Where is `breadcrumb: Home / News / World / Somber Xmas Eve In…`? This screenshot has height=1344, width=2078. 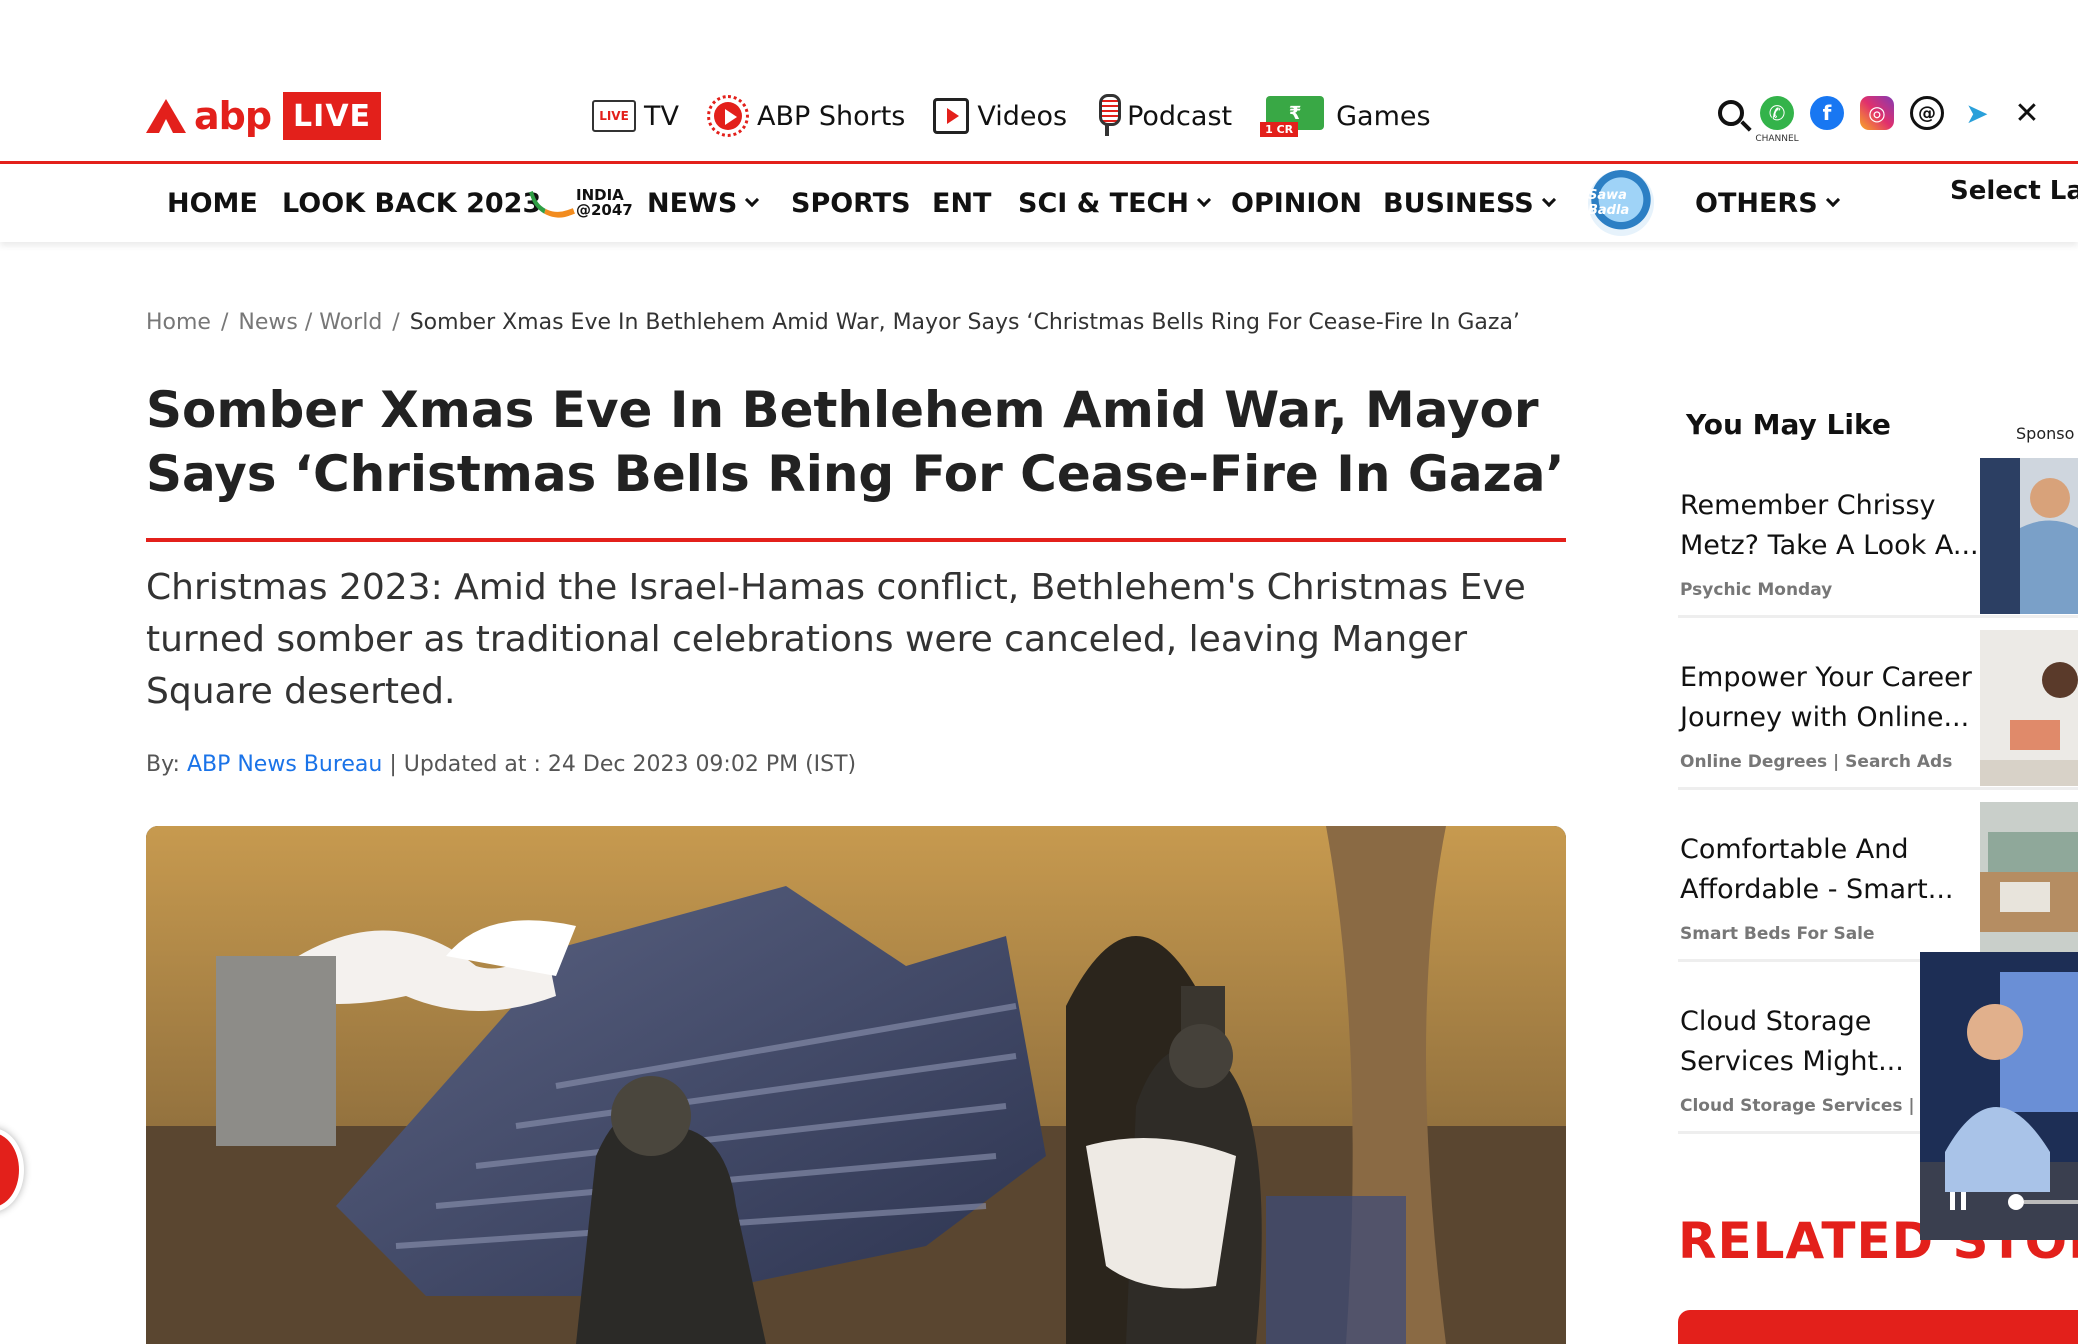 breadcrumb: Home / News / World / Somber Xmas Eve In… is located at coordinates (833, 322).